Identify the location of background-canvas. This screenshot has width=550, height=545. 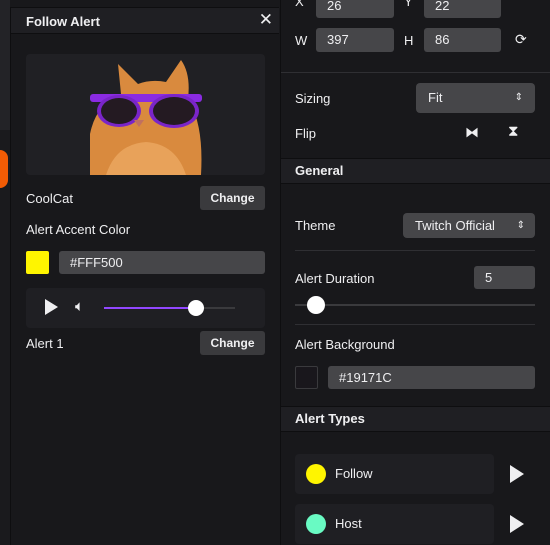
(5, 272).